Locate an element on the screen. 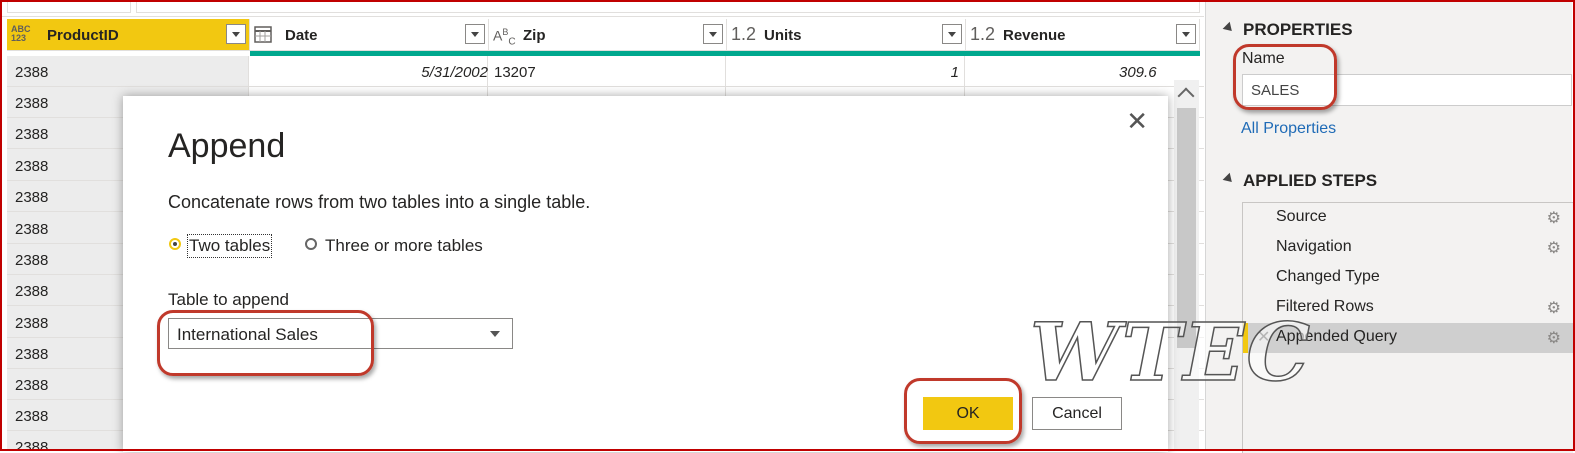  column-header-units: 1.2 Units is located at coordinates (846, 35).